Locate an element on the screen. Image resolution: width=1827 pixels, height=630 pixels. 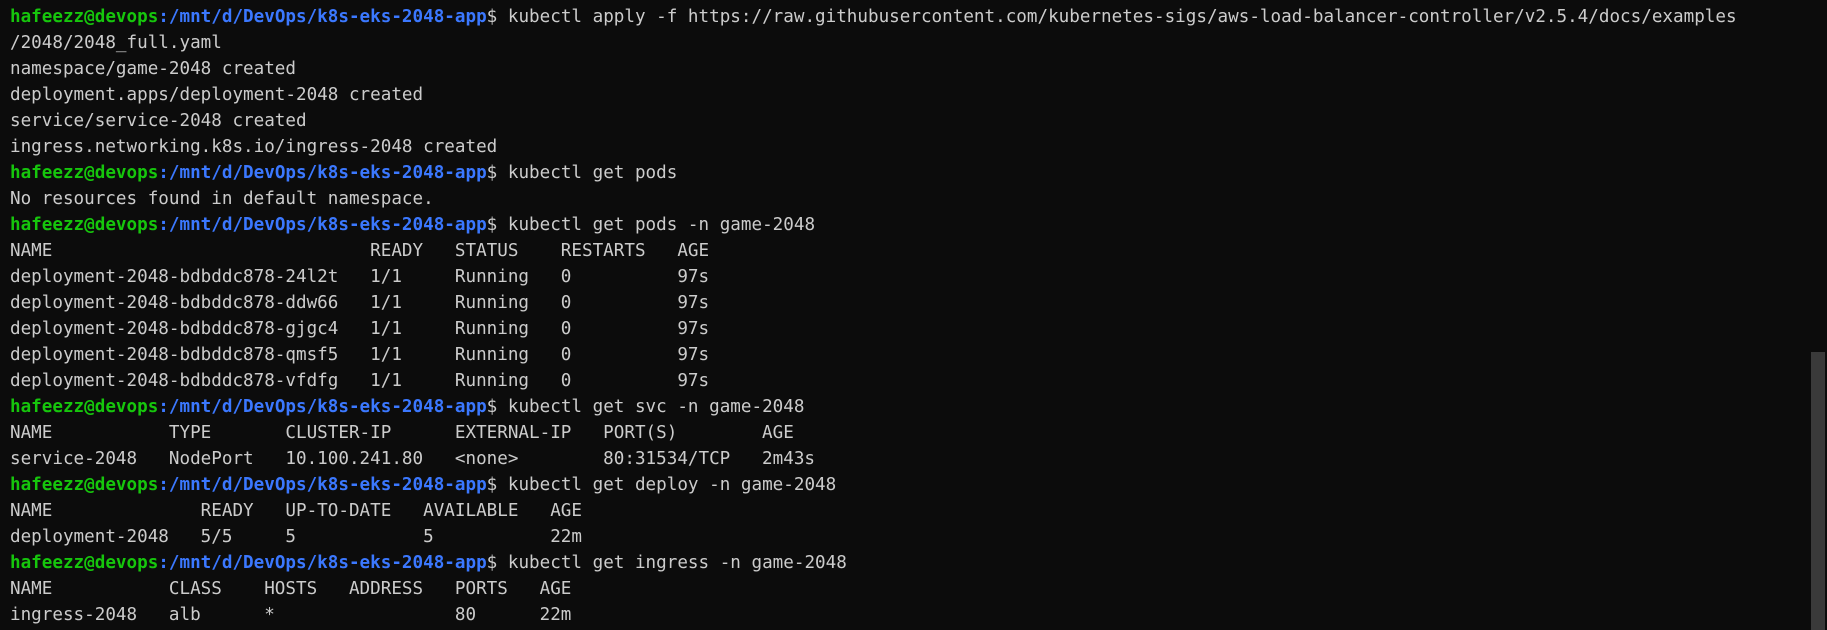
output-text: service/service-2048 created is located at coordinates (158, 121).